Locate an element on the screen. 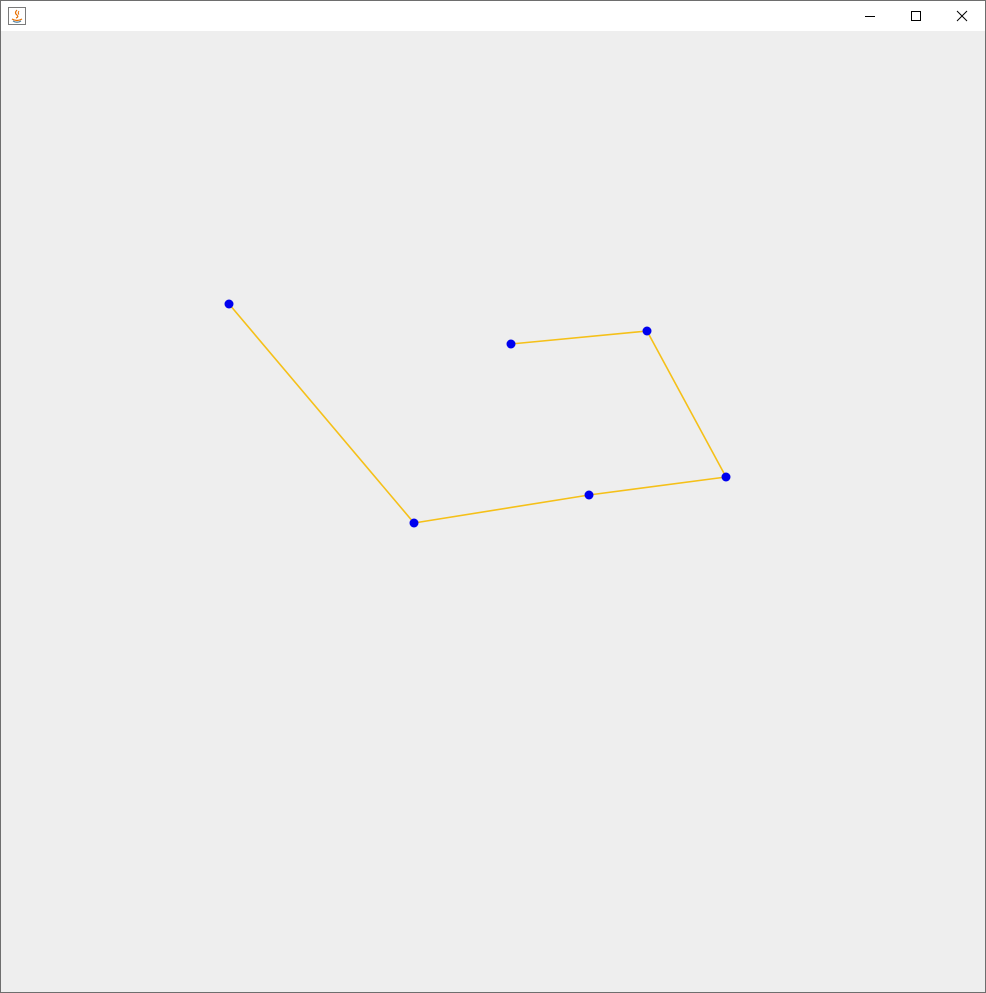  maximize-icon is located at coordinates (916, 16).